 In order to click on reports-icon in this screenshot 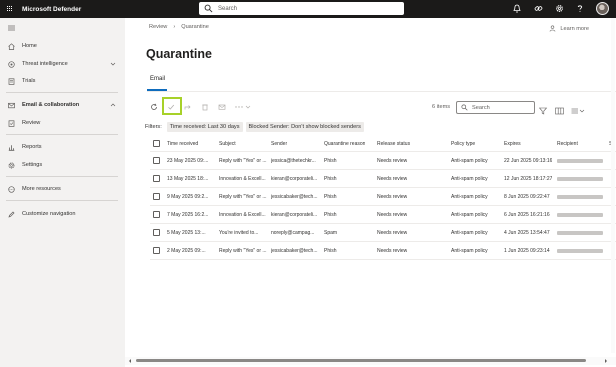, I will do `click(11, 147)`.